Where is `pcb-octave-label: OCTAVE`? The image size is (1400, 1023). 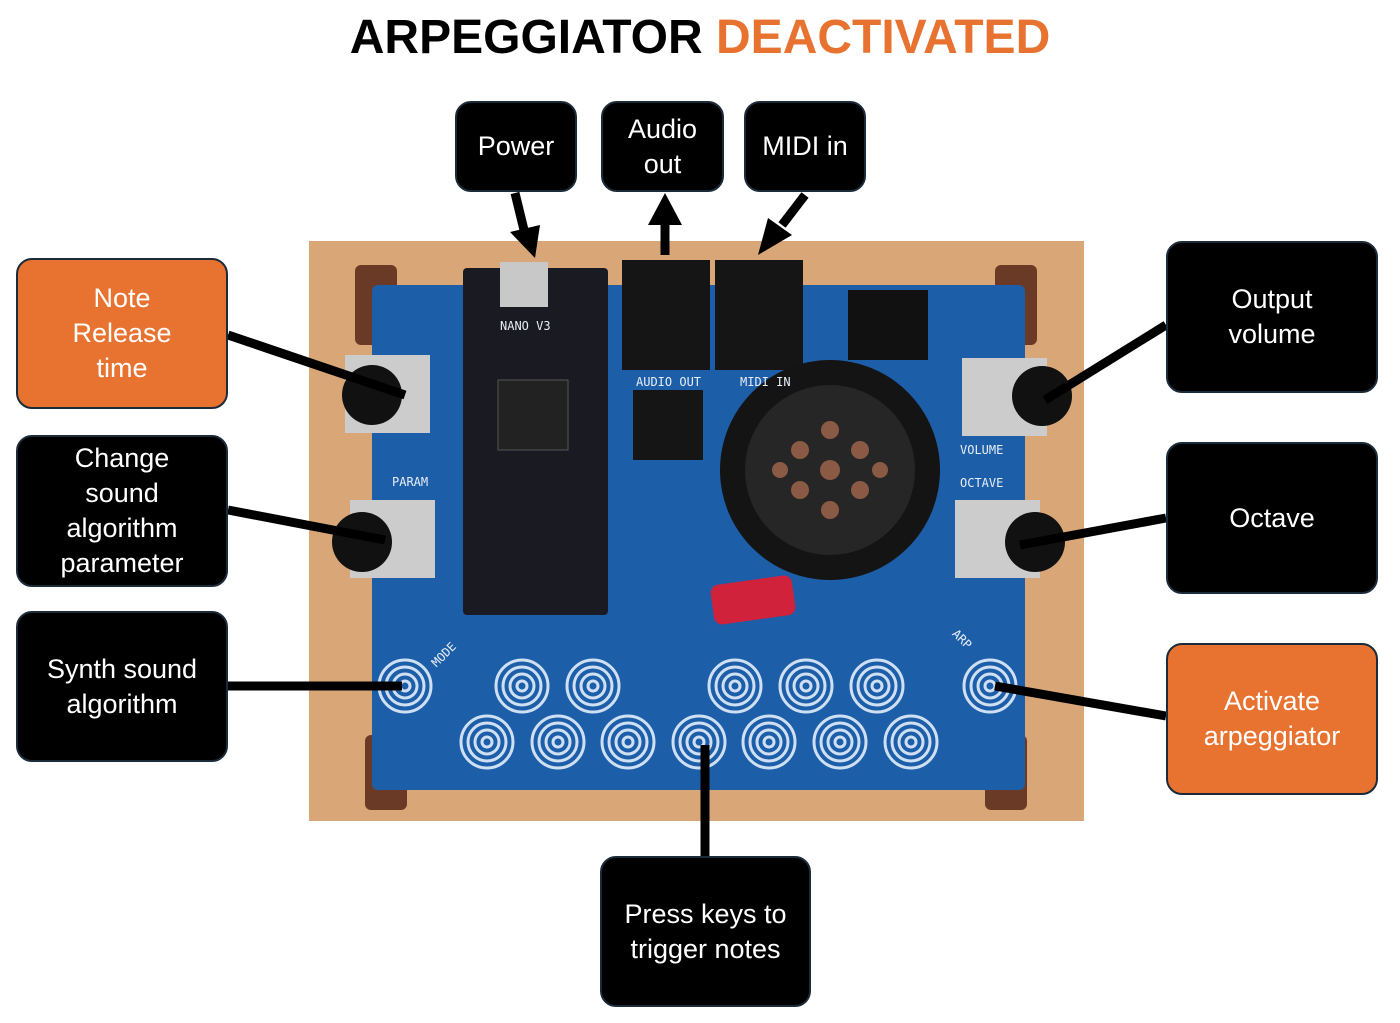 pcb-octave-label: OCTAVE is located at coordinates (981, 483).